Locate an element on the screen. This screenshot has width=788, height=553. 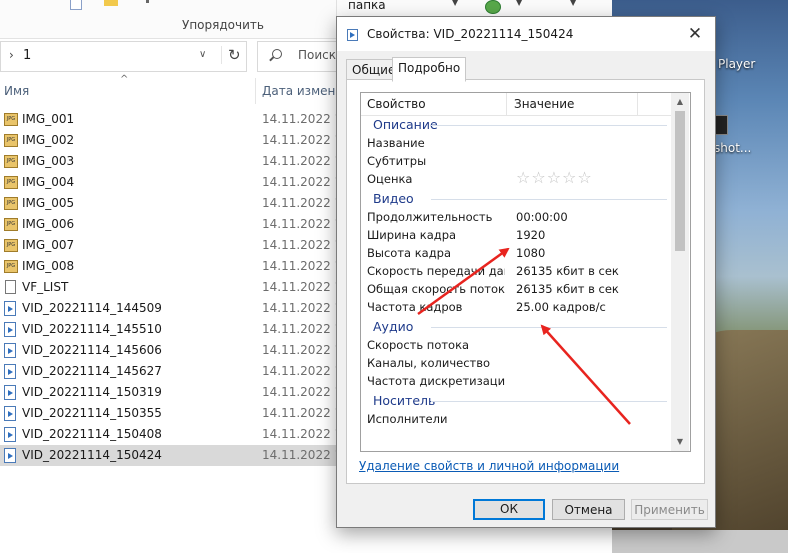
file-name: IMG_004 is located at coordinates (48, 182).